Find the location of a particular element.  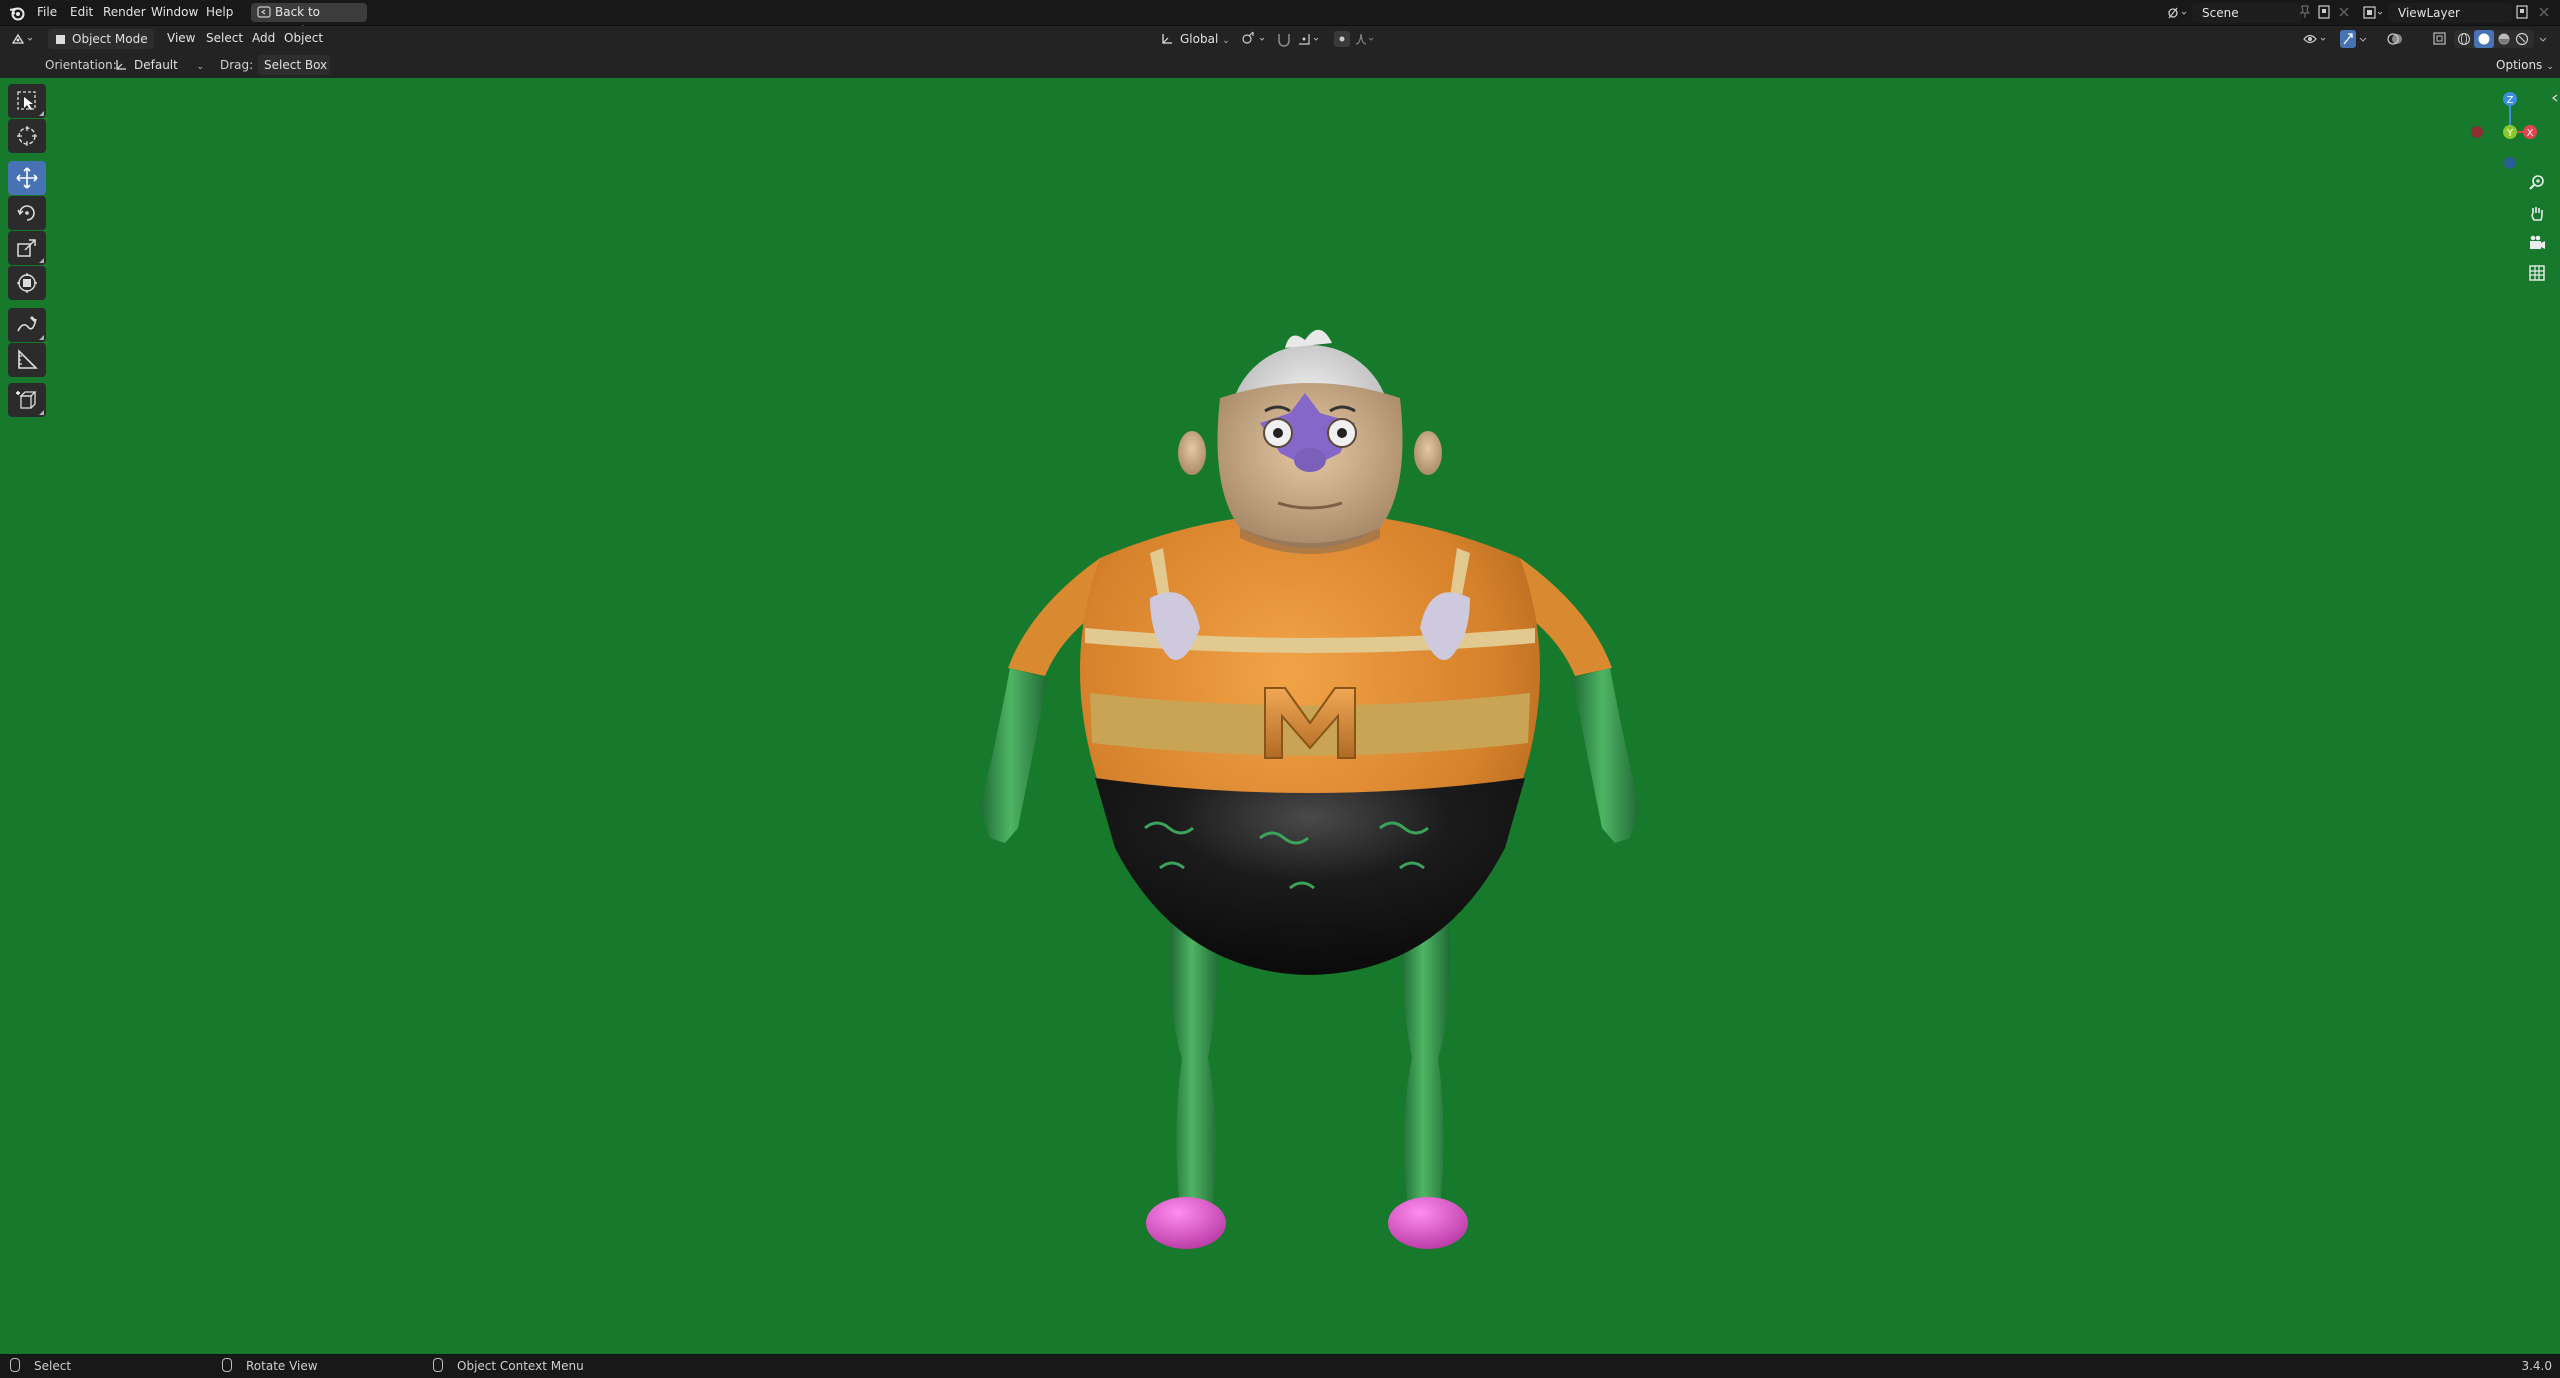

drag-label: Drag: is located at coordinates (237, 65).